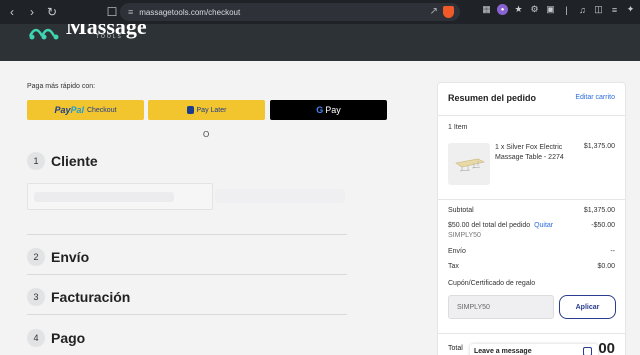 This screenshot has height=355, width=640. I want to click on gear-icon: ⚙, so click(534, 9).